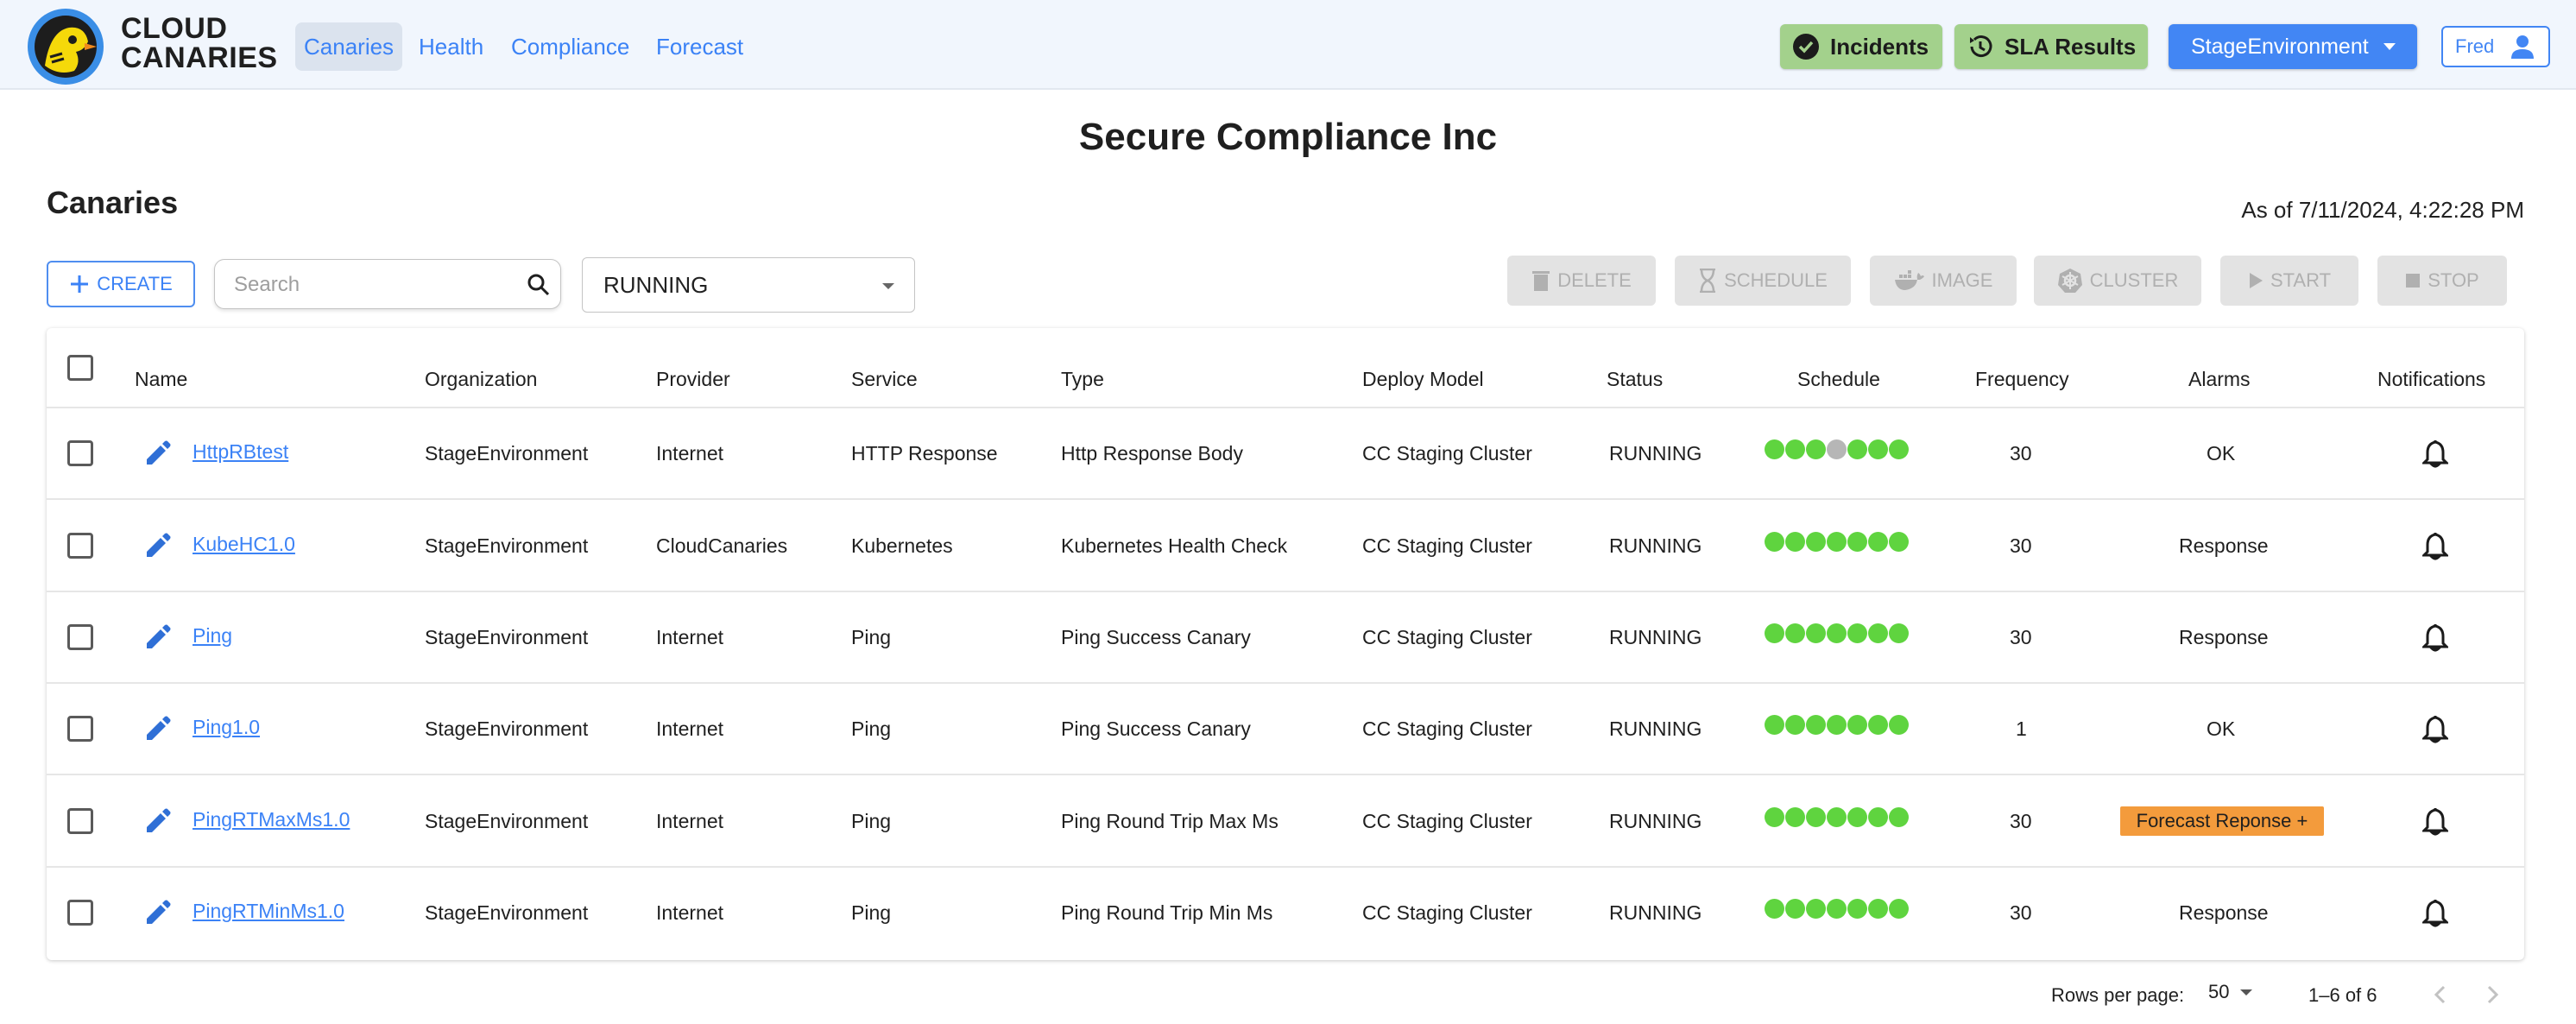 This screenshot has height=1024, width=2576. I want to click on alarm-warning-badge: Forecast Reponse +, so click(2222, 821).